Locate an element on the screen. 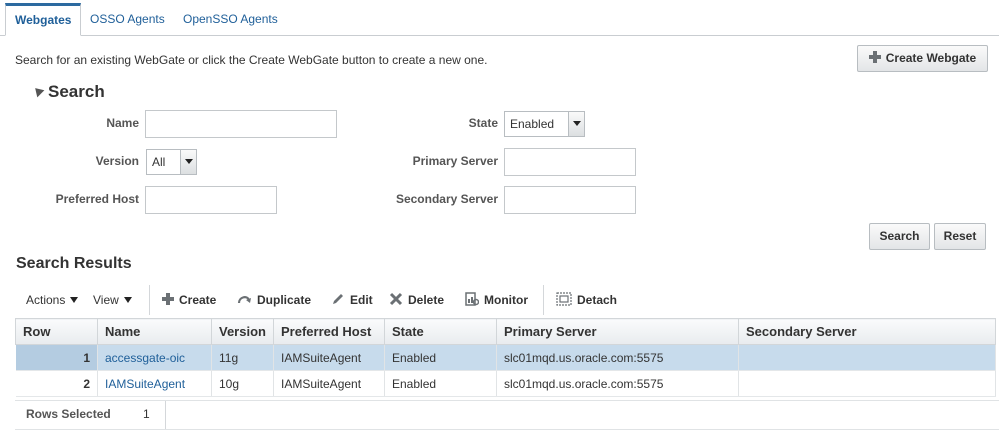  monitor-label: Monitor is located at coordinates (506, 300).